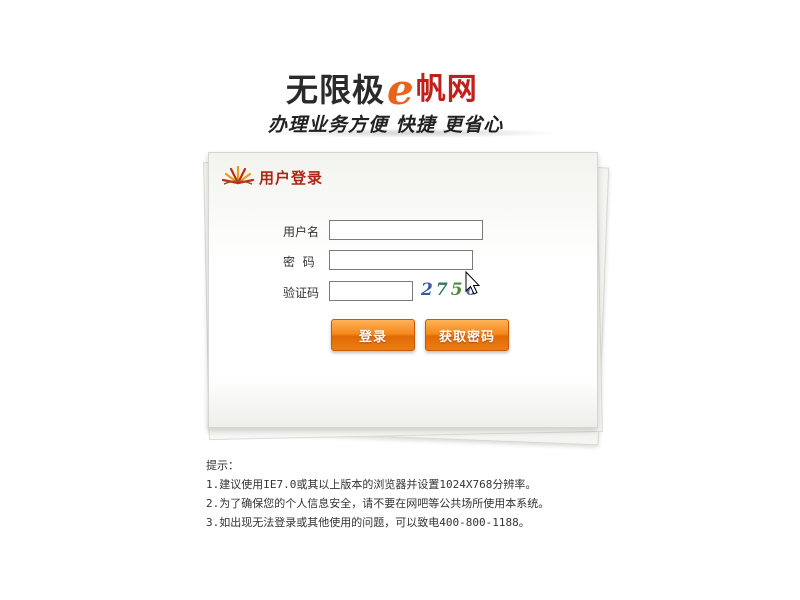  What do you see at coordinates (291, 178) in the screenshot?
I see `login-title: 用户登录` at bounding box center [291, 178].